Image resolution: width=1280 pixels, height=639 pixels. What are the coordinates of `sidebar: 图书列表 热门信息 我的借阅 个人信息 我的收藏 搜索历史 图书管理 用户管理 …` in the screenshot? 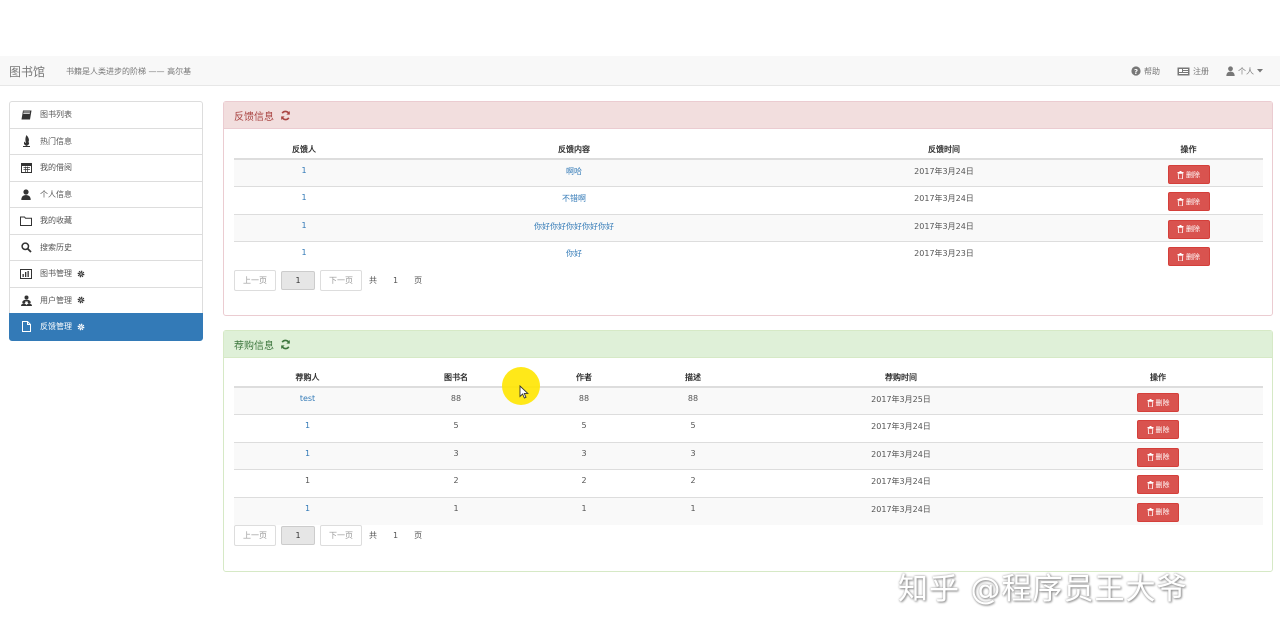 It's located at (106, 221).